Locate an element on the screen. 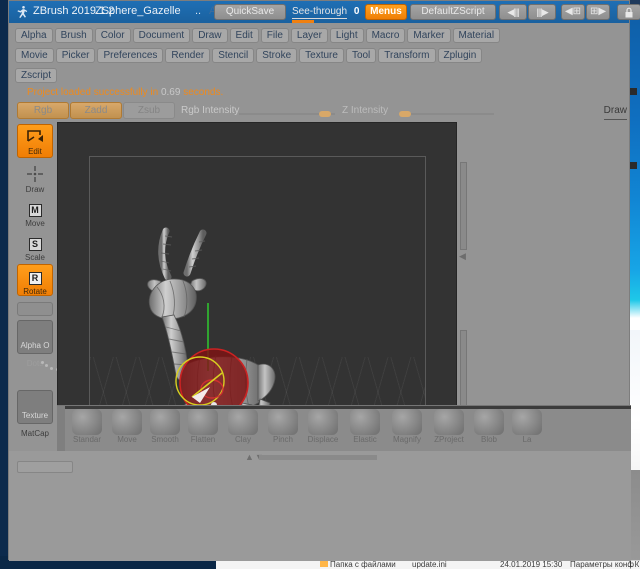 Image resolution: width=640 pixels, height=569 pixels. see-through-slider: See-through 0 is located at coordinates (334, 12).